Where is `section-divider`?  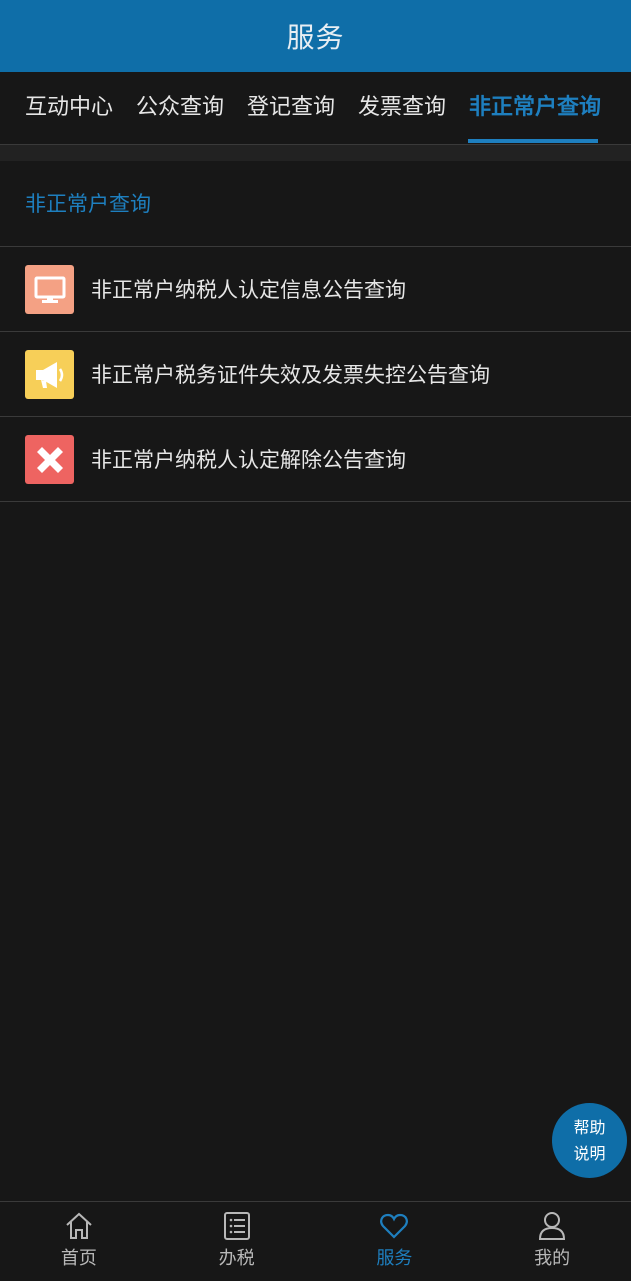 section-divider is located at coordinates (315, 153).